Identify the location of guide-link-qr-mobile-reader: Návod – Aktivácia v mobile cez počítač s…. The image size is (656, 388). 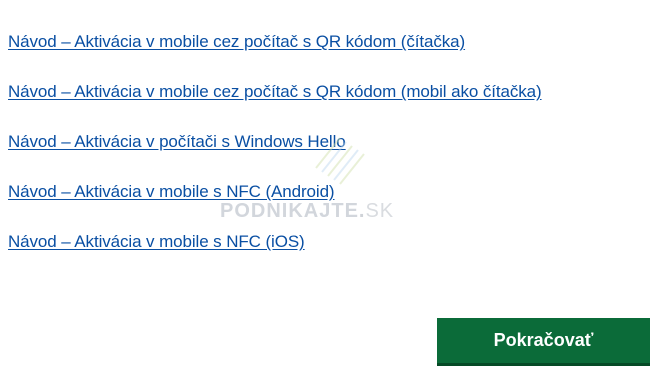
(275, 91).